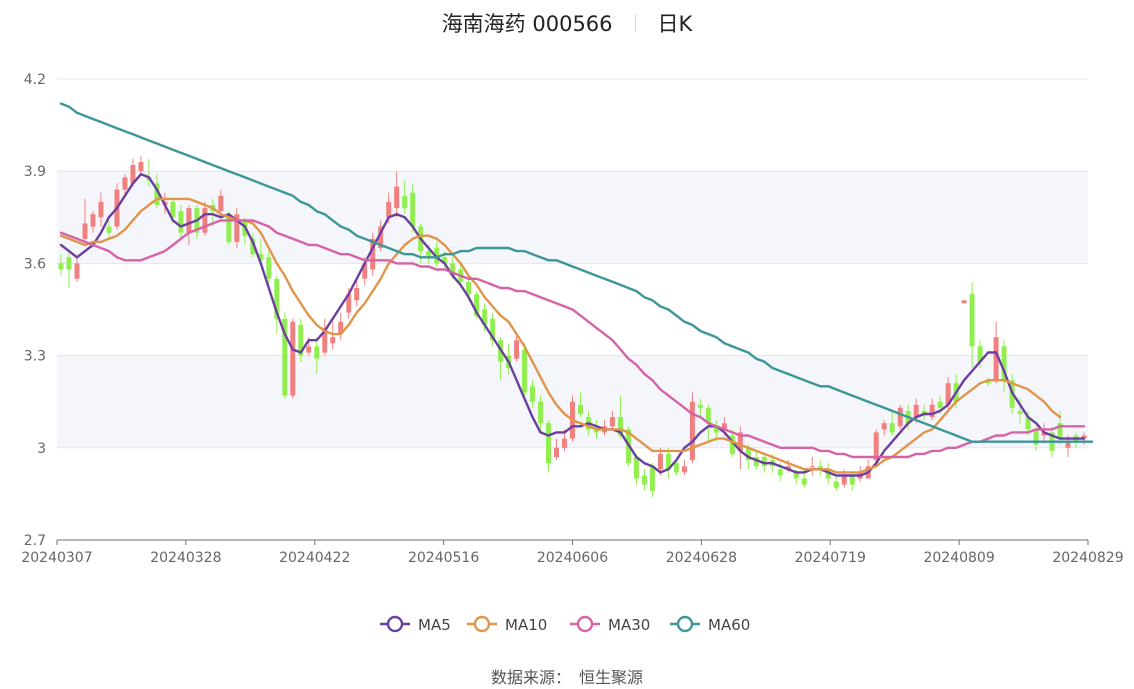  Describe the element at coordinates (572, 558) in the screenshot. I see `x-tick-label: 20240606` at that location.